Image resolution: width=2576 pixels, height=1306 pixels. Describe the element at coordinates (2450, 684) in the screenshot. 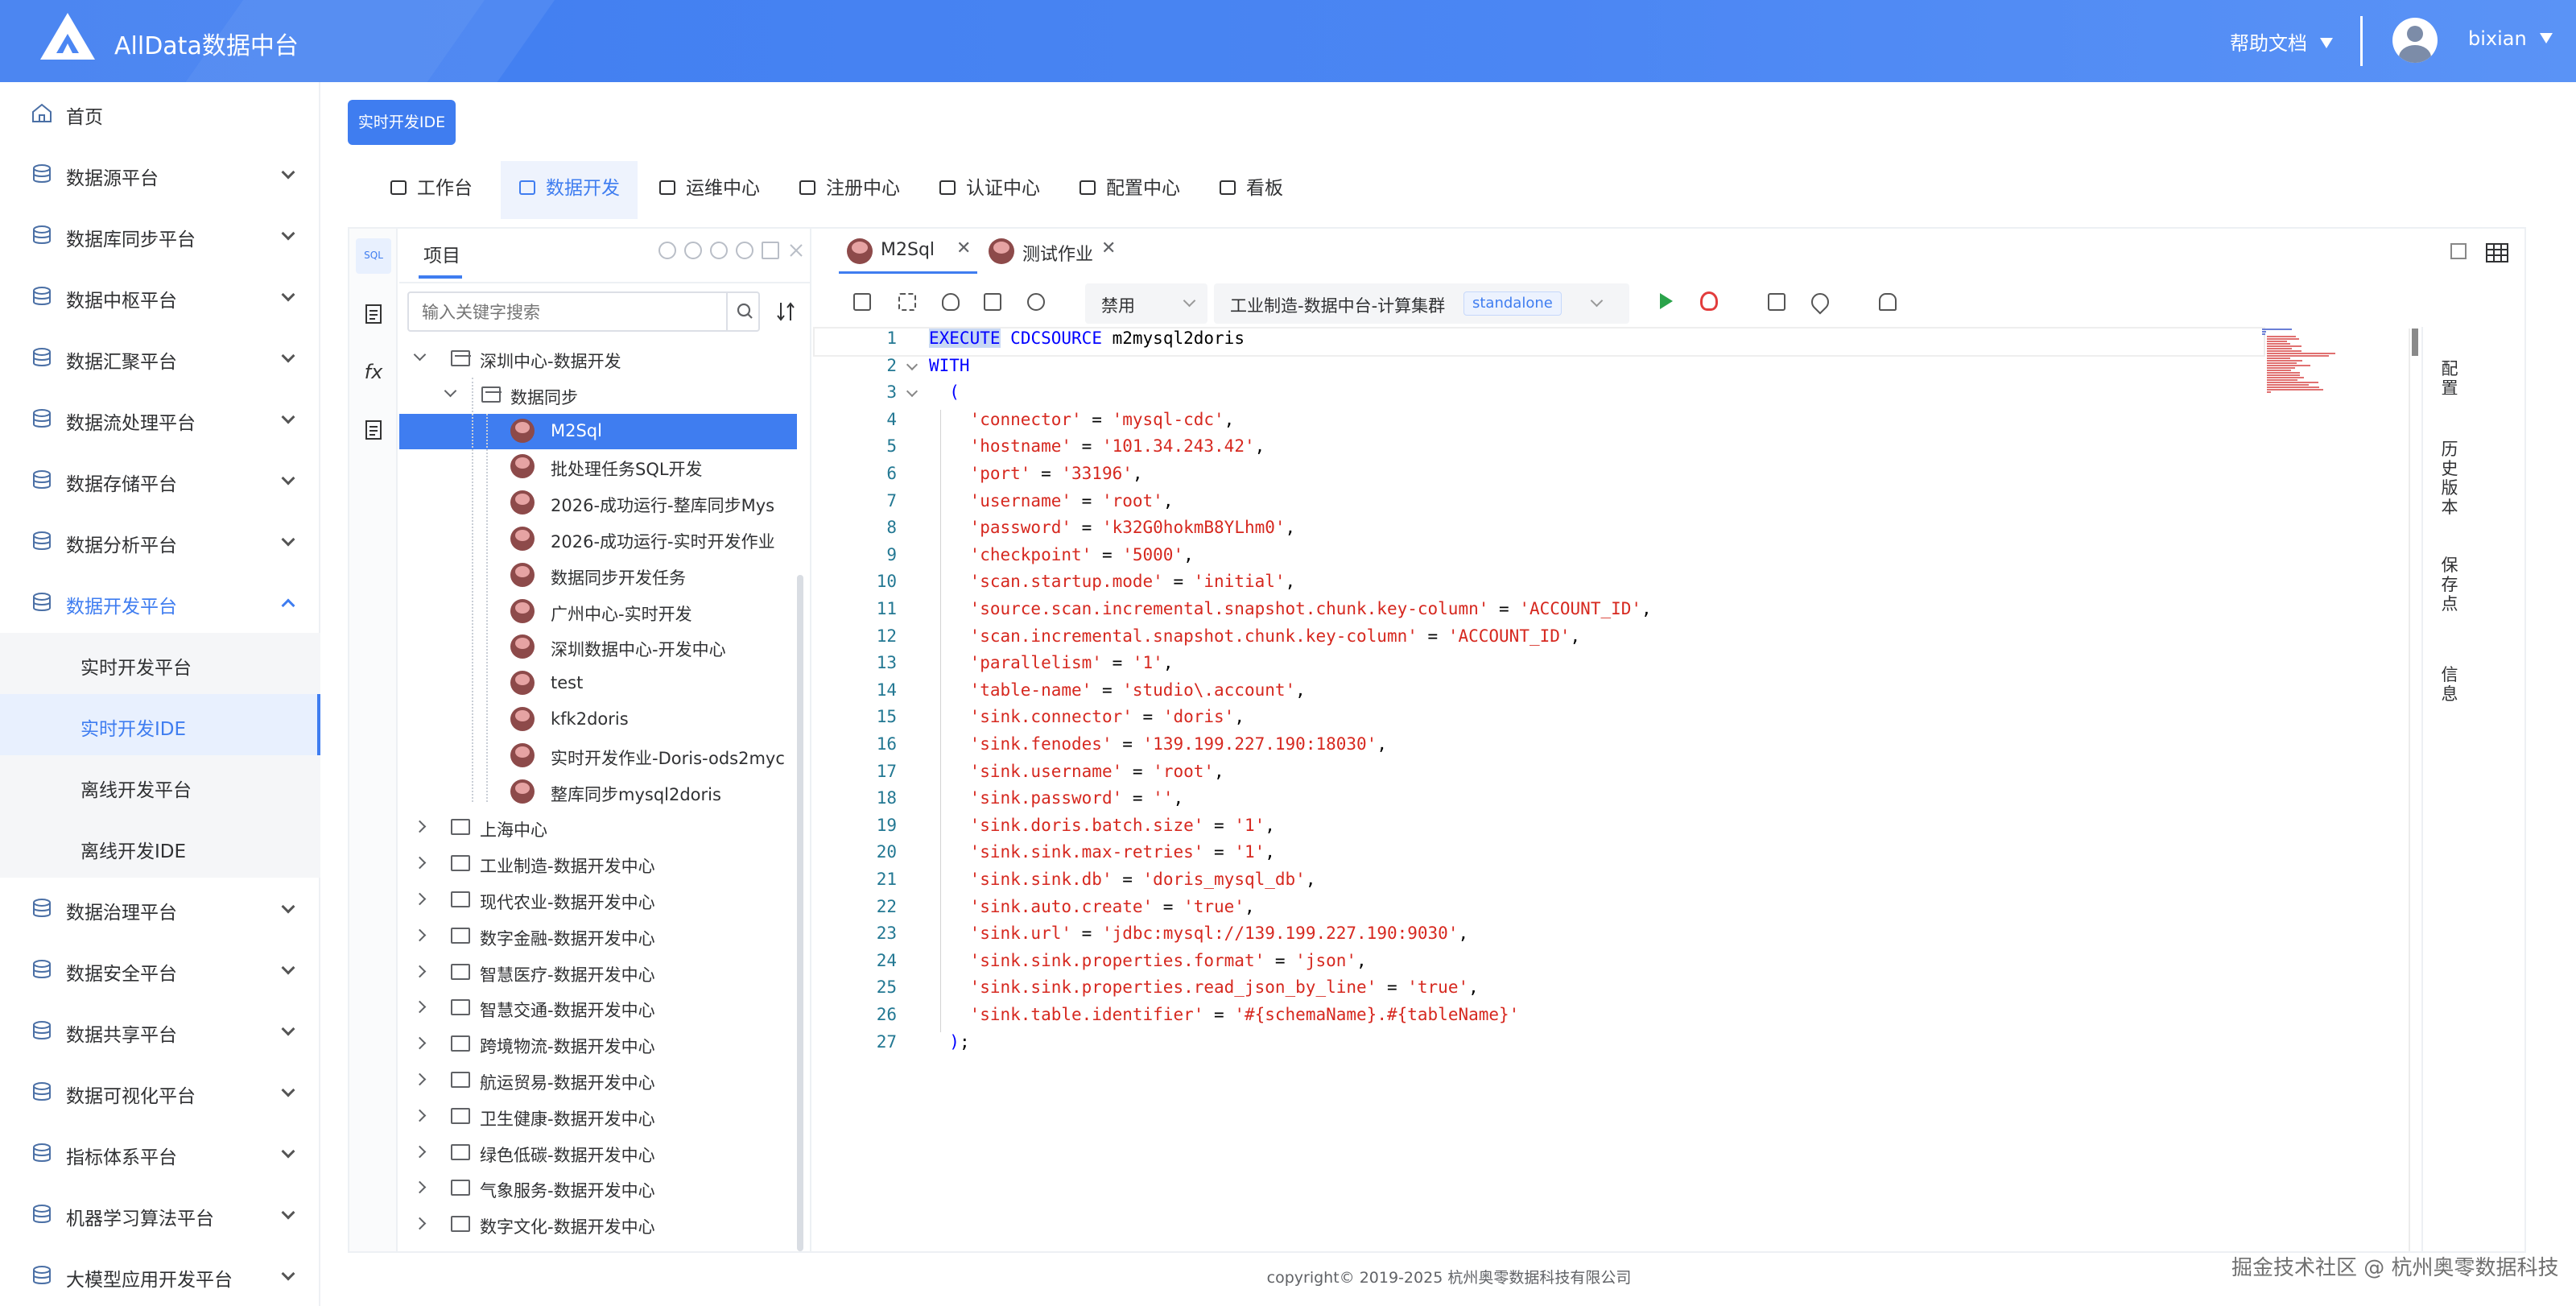

I see `right-rail-tab: 信息` at that location.